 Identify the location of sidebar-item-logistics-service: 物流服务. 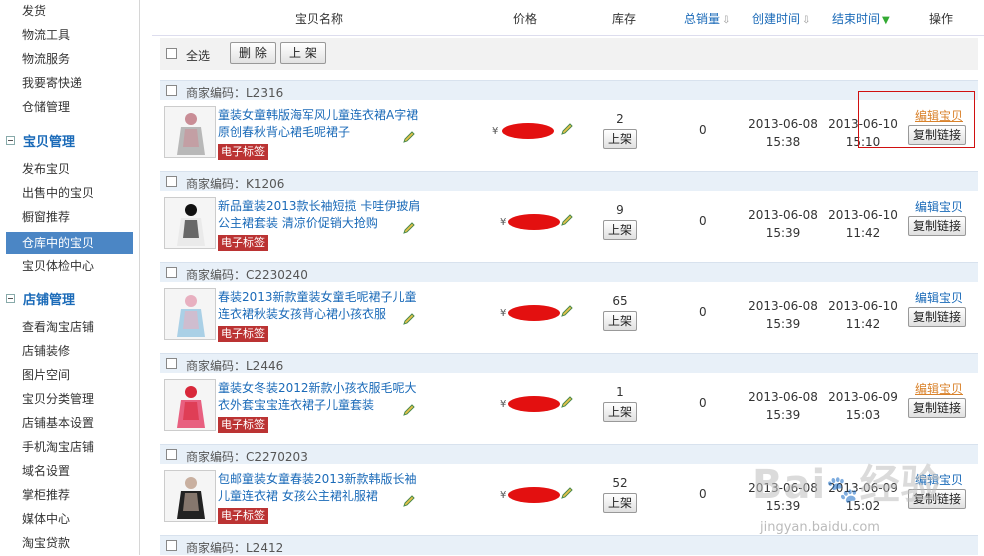
(46, 59).